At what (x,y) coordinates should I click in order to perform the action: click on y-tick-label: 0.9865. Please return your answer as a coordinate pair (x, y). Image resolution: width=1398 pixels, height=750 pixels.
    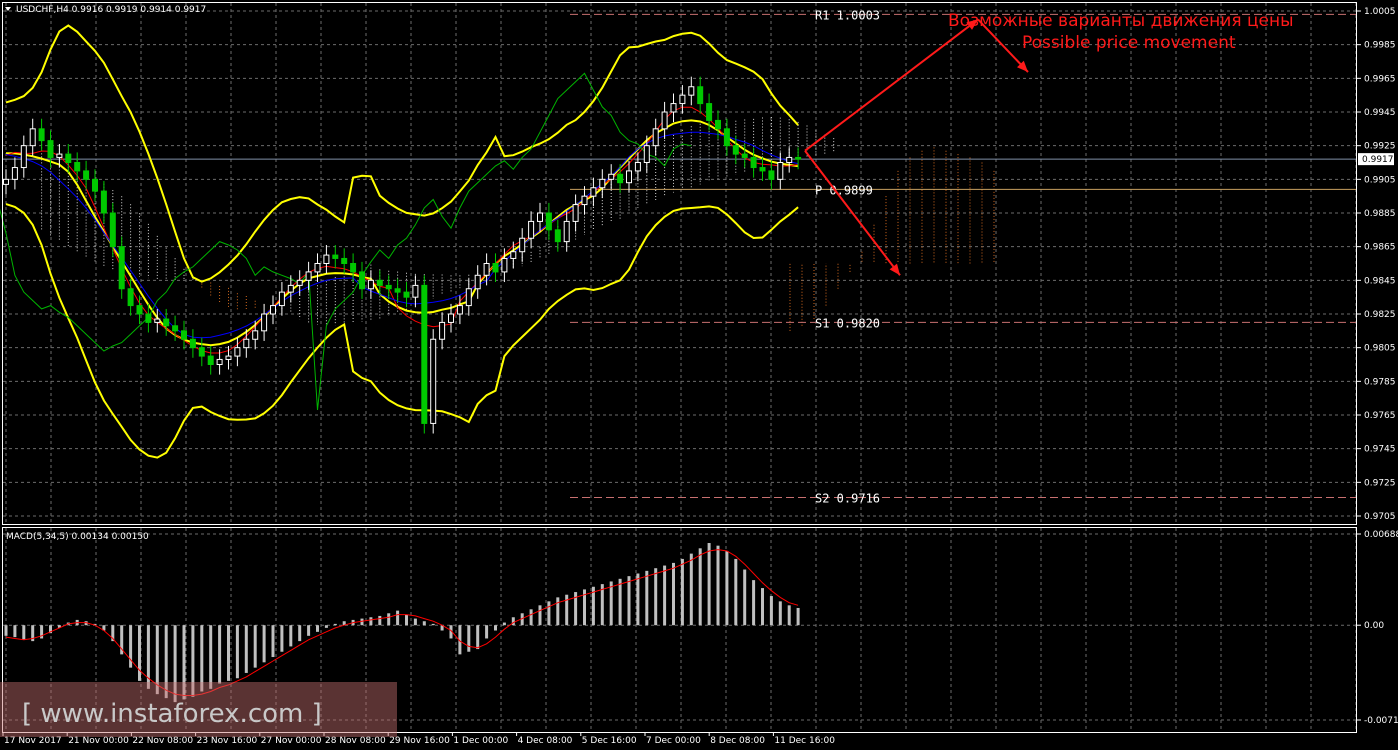
    Looking at the image, I should click on (1380, 248).